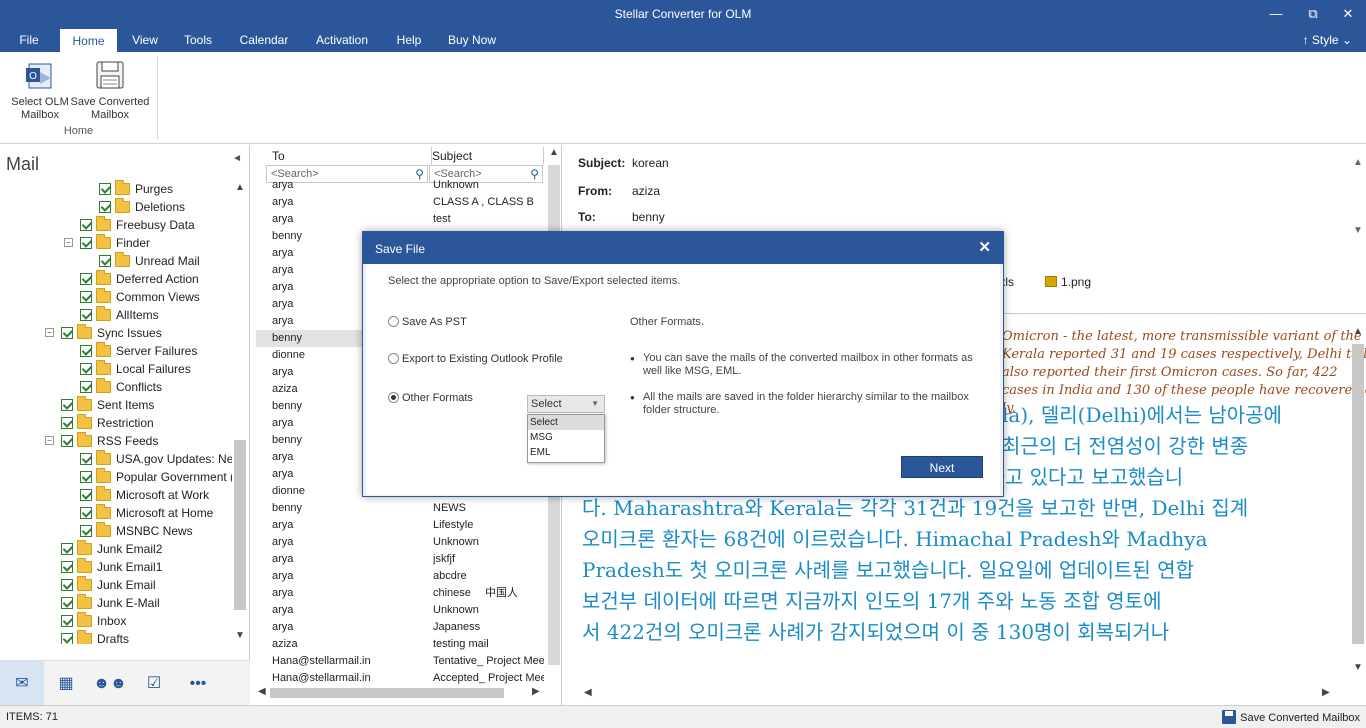  Describe the element at coordinates (1276, 14) in the screenshot. I see `minimize-button: —` at that location.